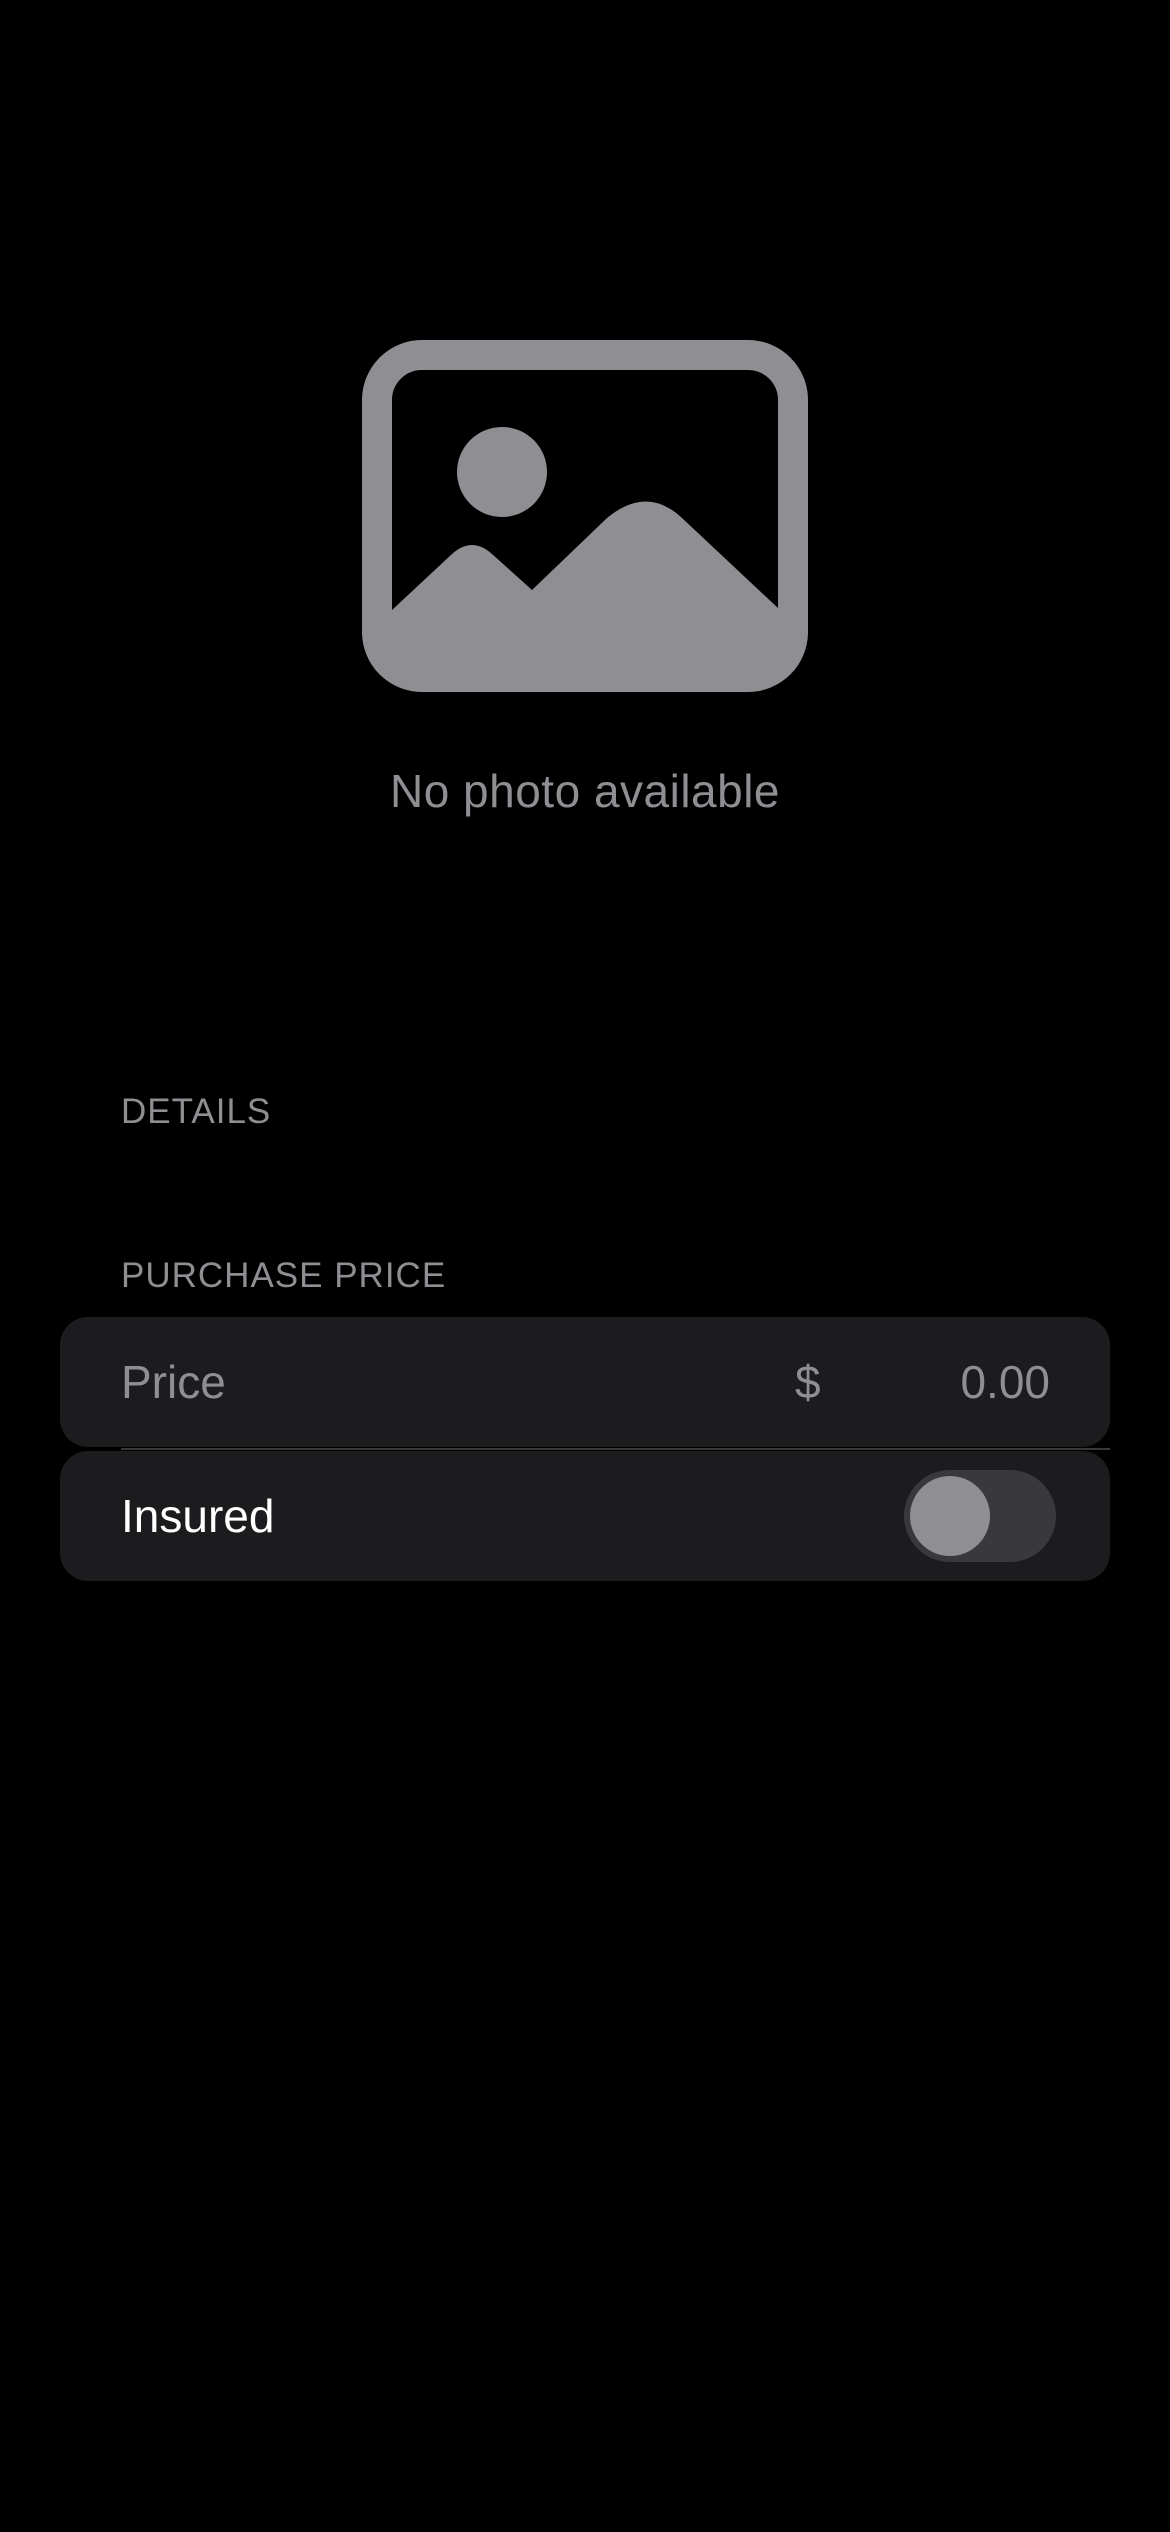 The height and width of the screenshot is (2532, 1170). Describe the element at coordinates (585, 1516) in the screenshot. I see `insured-row: Insured` at that location.